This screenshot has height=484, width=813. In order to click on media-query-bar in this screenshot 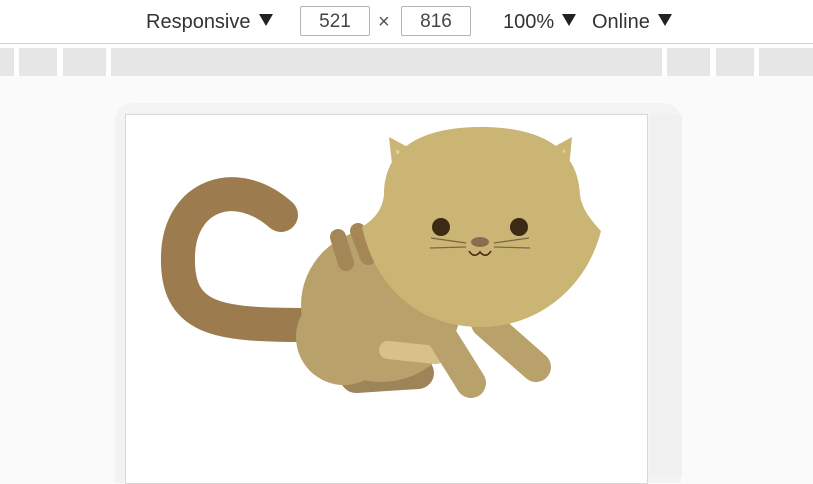, I will do `click(406, 60)`.